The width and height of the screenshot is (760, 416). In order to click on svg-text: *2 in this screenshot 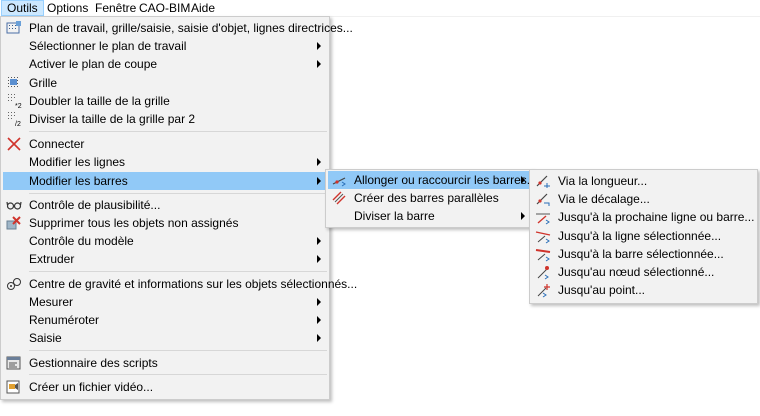, I will do `click(18, 106)`.